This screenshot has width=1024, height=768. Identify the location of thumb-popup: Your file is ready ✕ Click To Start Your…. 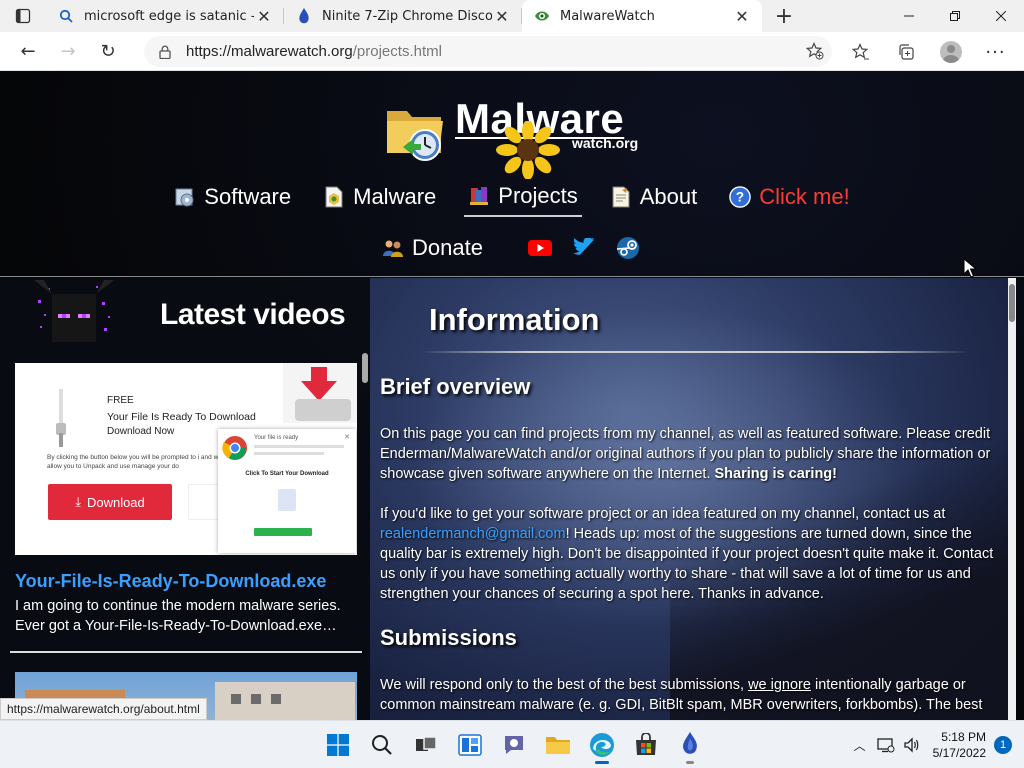
(287, 491).